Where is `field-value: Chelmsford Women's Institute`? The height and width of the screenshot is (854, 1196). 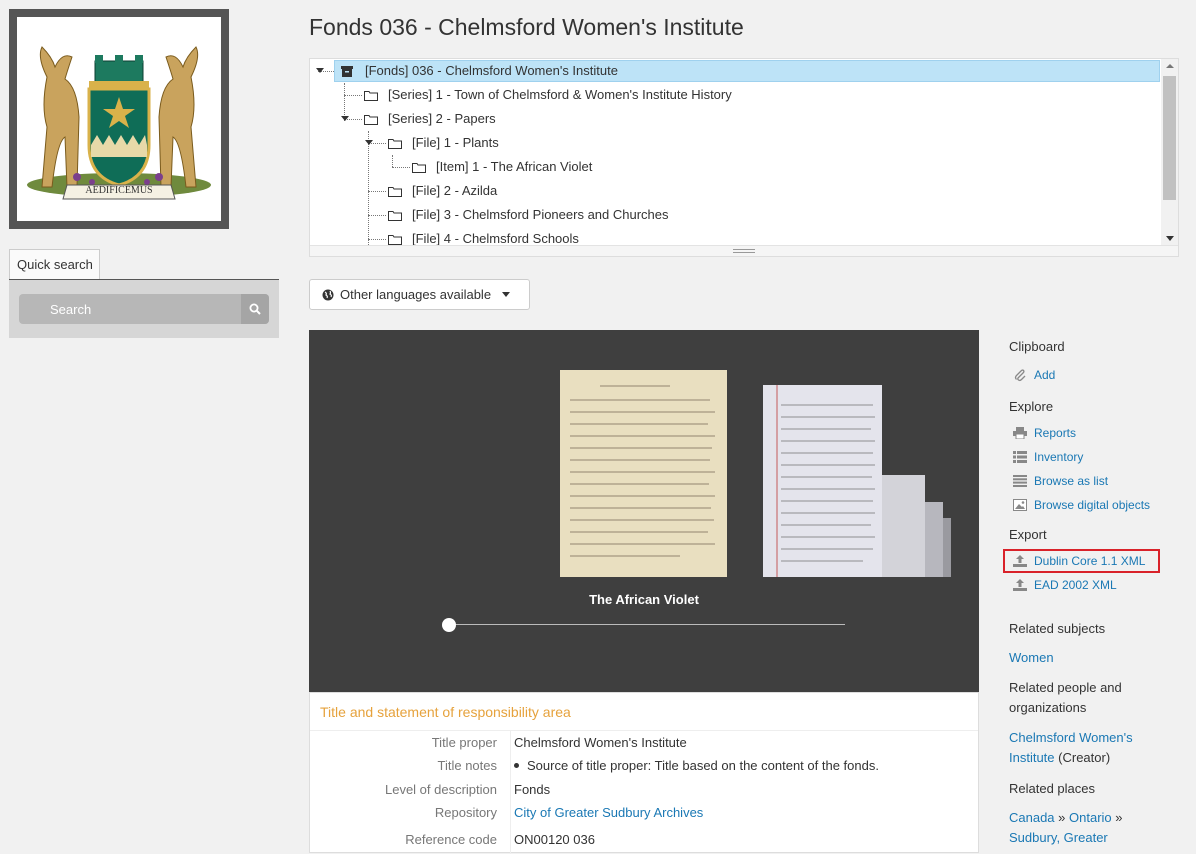 field-value: Chelmsford Women's Institute is located at coordinates (600, 742).